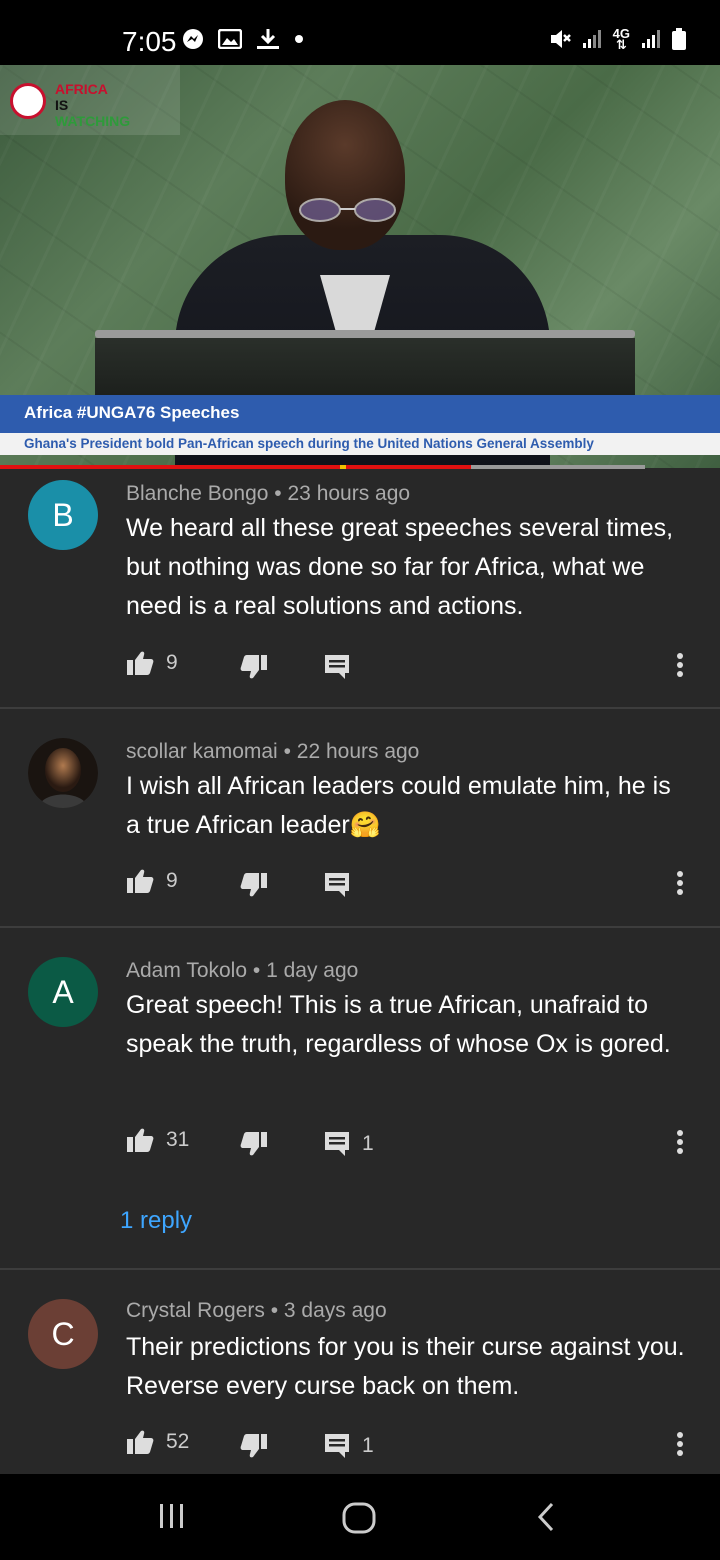 The height and width of the screenshot is (1560, 720). Describe the element at coordinates (157, 1140) in the screenshot. I see `like-button: 31` at that location.